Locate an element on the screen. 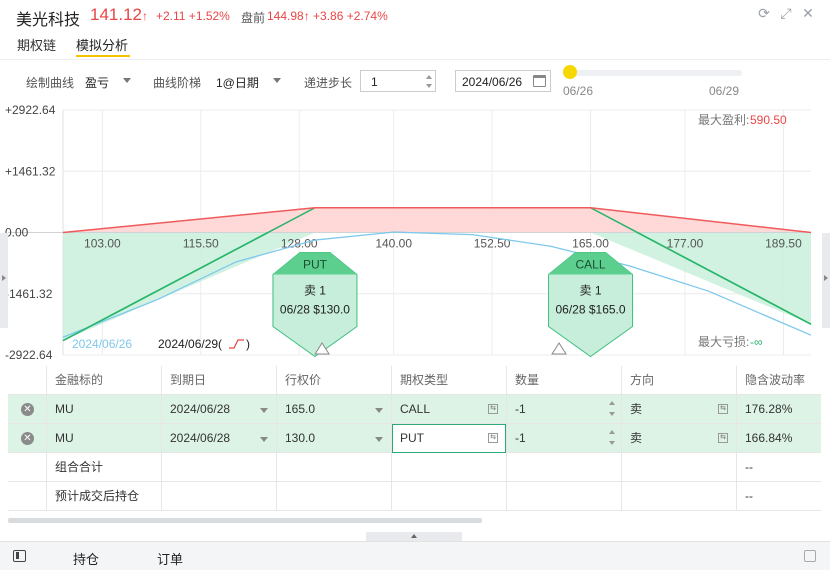 Image resolution: width=830 pixels, height=570 pixels. date-slider-handle is located at coordinates (570, 72).